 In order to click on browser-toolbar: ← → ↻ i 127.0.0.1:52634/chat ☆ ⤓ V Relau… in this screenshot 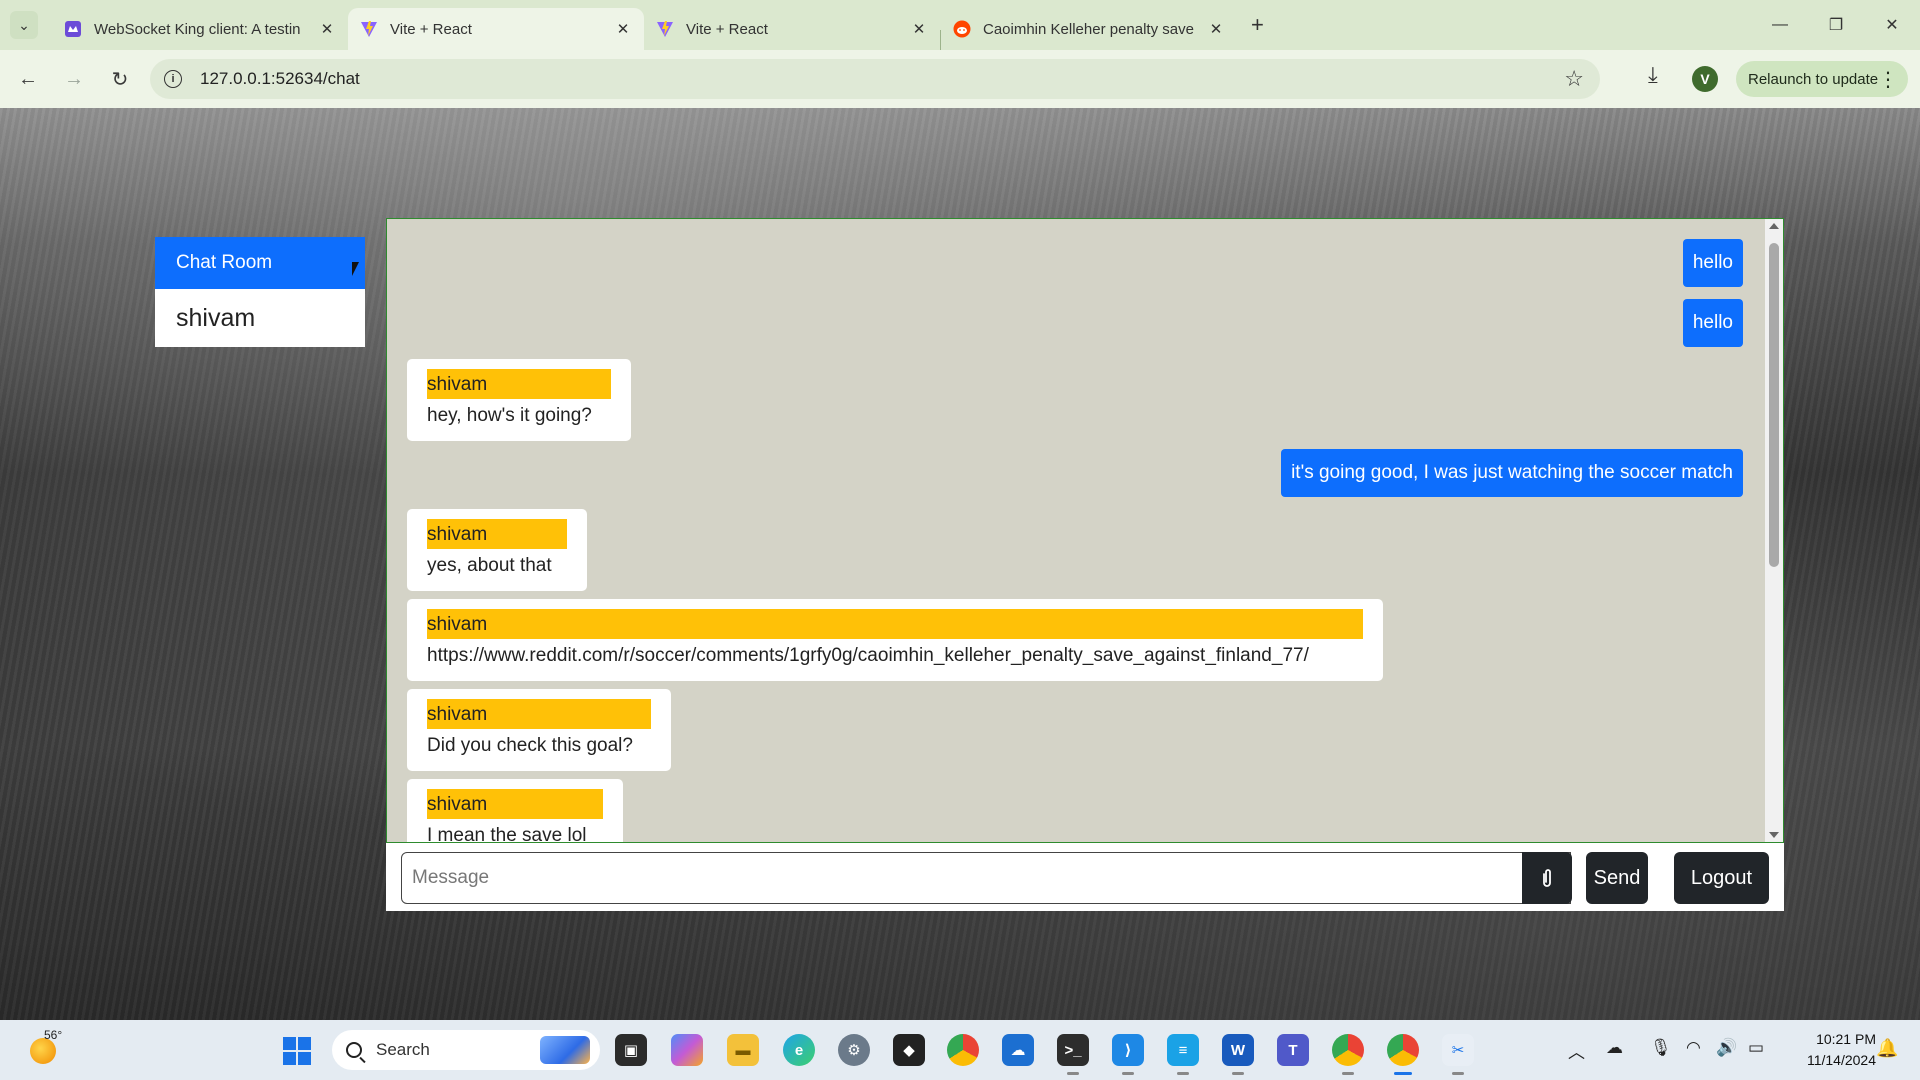, I will do `click(960, 79)`.